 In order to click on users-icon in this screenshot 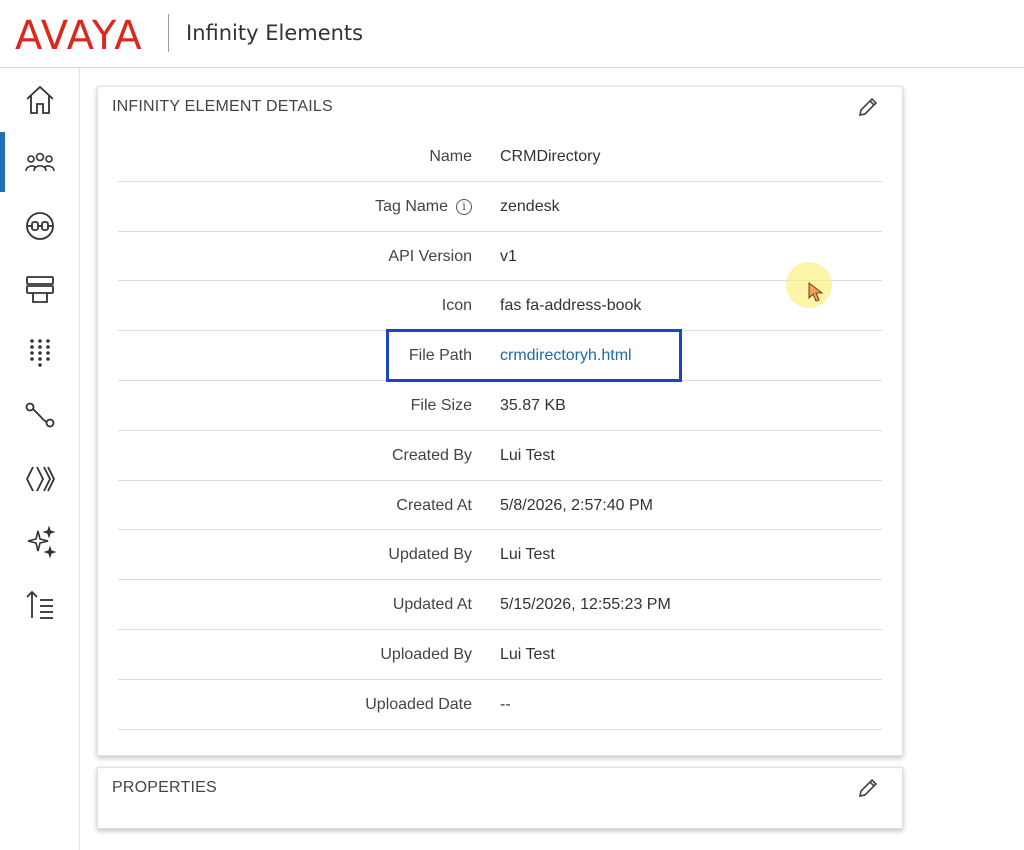, I will do `click(40, 162)`.